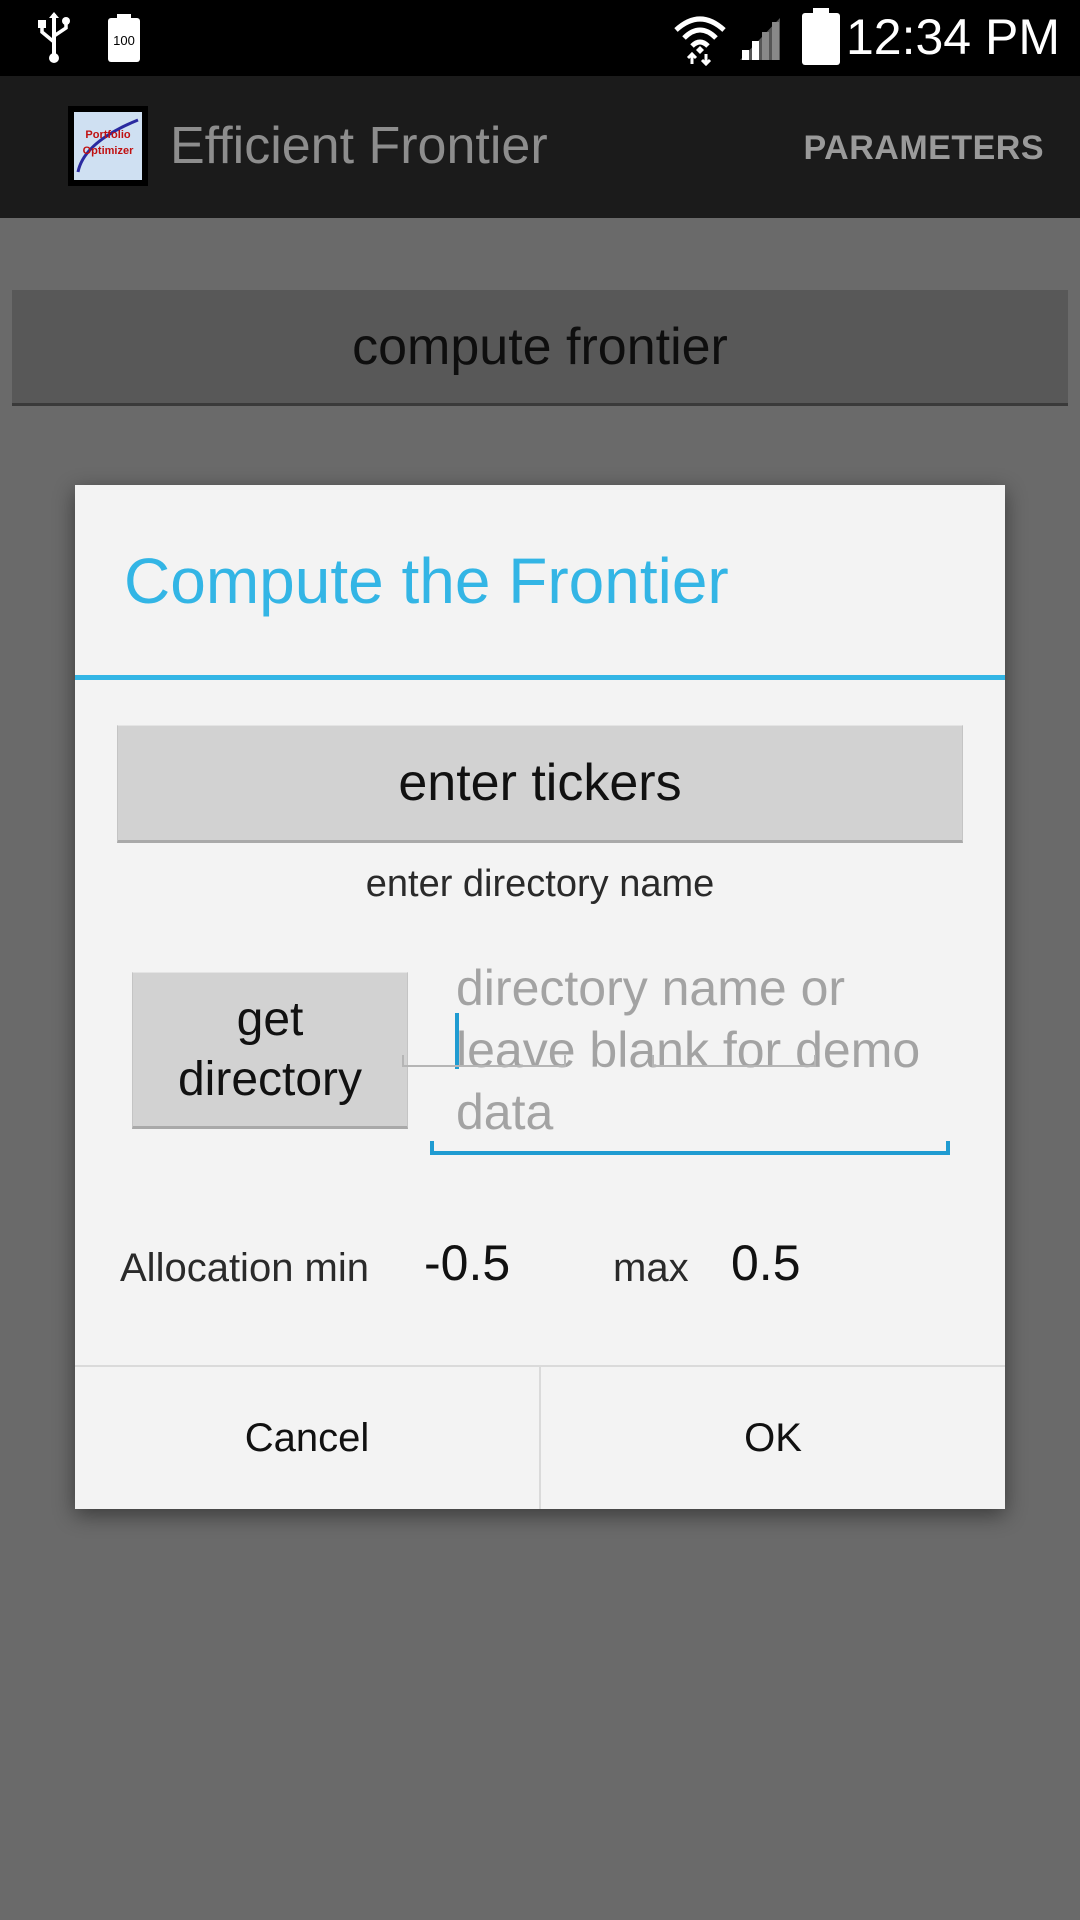 Image resolution: width=1080 pixels, height=1920 pixels. What do you see at coordinates (108, 151) in the screenshot?
I see `app-logo-text-2: Optimizer` at bounding box center [108, 151].